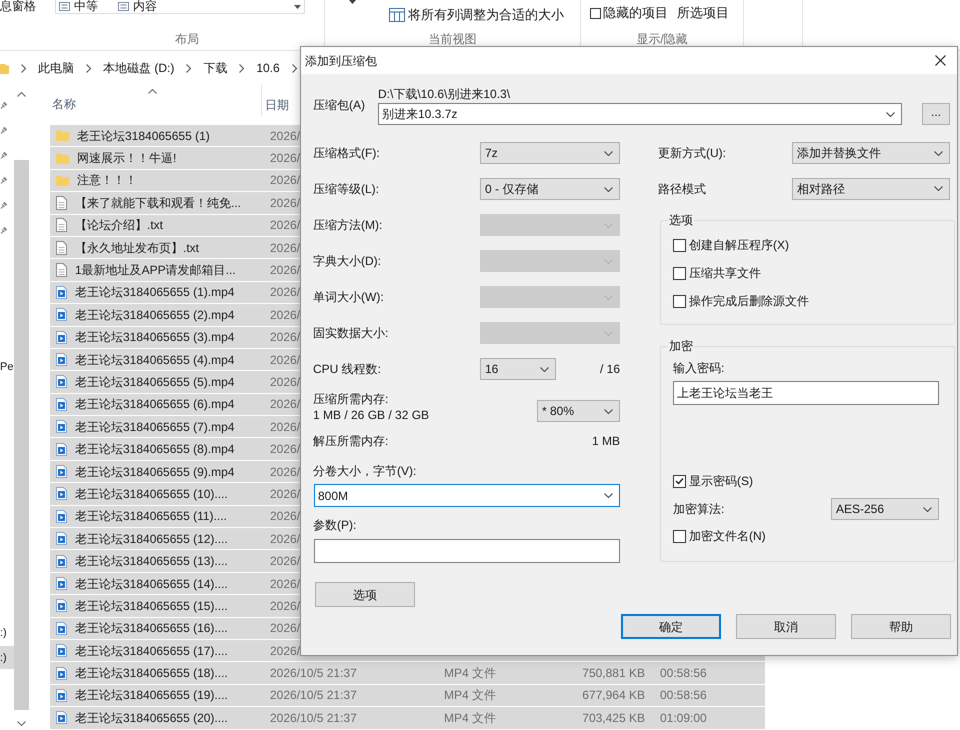  I want to click on setting-label: 固实数据大小:, so click(350, 333).